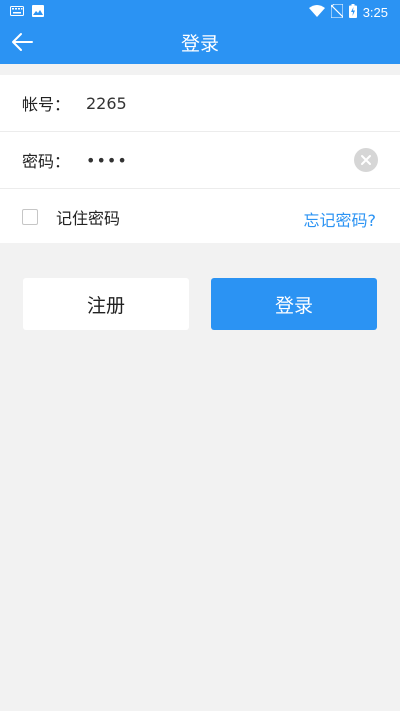 The height and width of the screenshot is (711, 400). I want to click on remember-password-checkbox, so click(30, 217).